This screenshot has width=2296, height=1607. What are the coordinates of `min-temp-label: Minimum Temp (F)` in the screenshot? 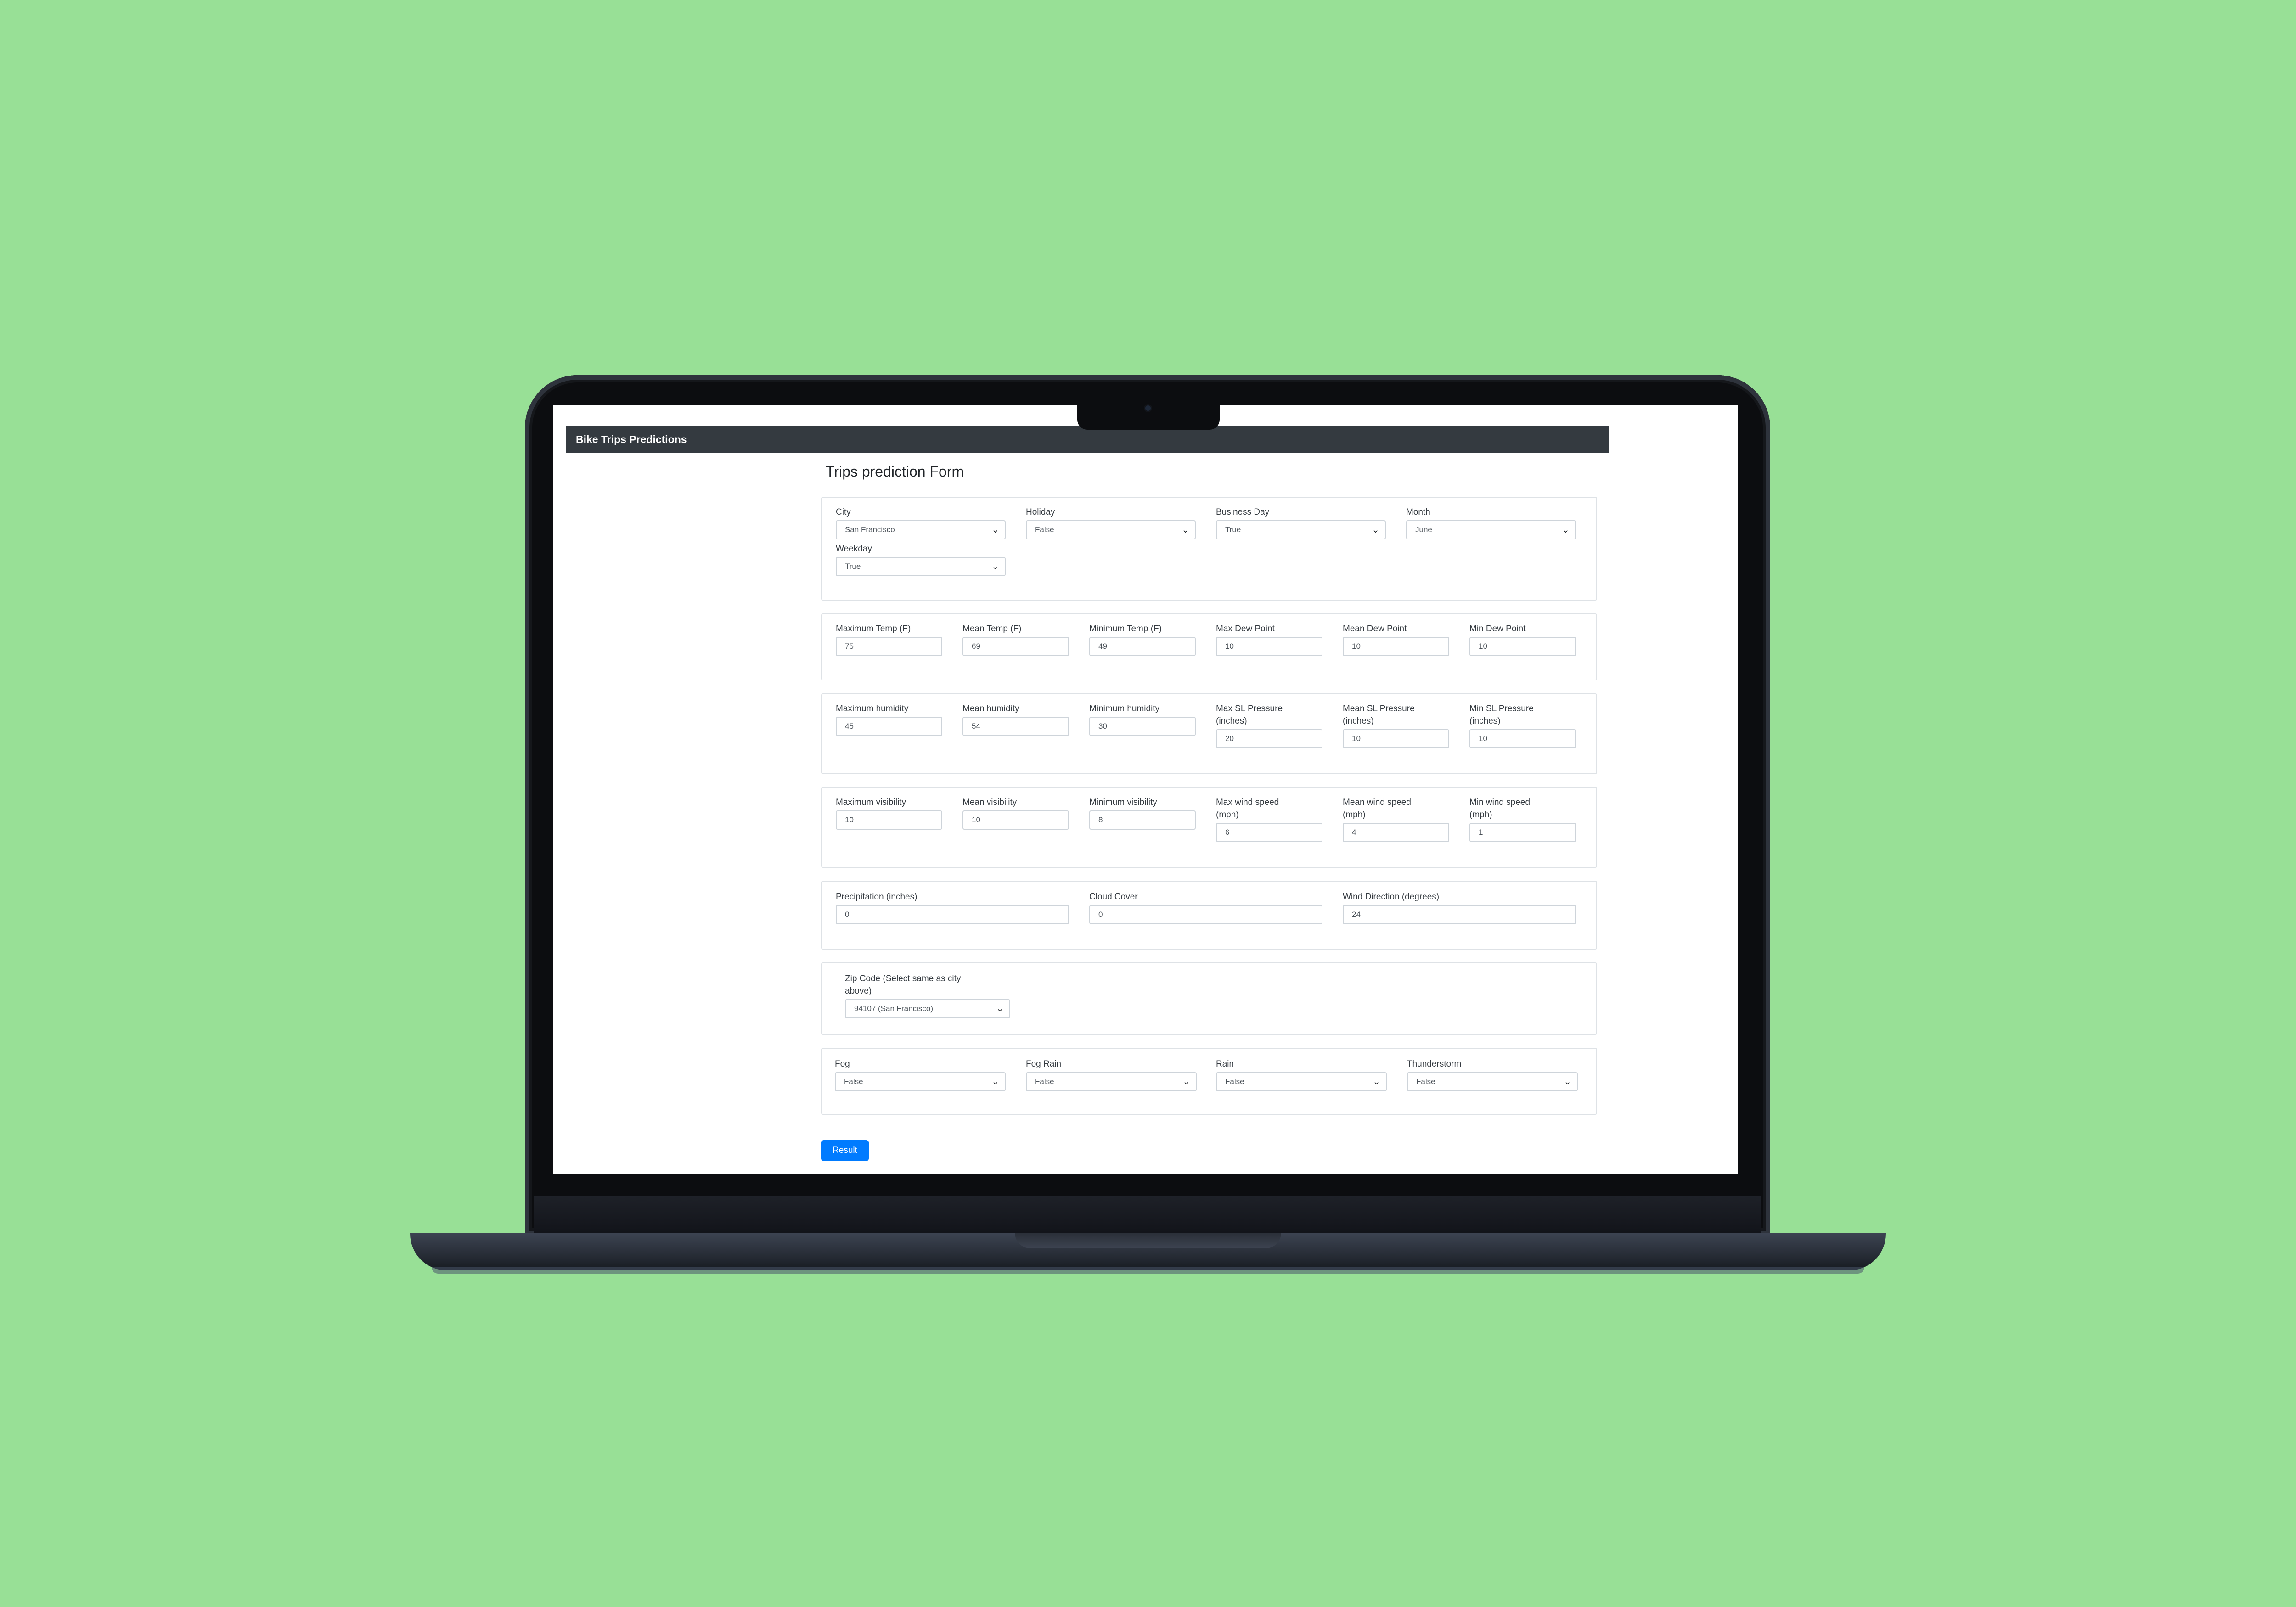 It's located at (1125, 629).